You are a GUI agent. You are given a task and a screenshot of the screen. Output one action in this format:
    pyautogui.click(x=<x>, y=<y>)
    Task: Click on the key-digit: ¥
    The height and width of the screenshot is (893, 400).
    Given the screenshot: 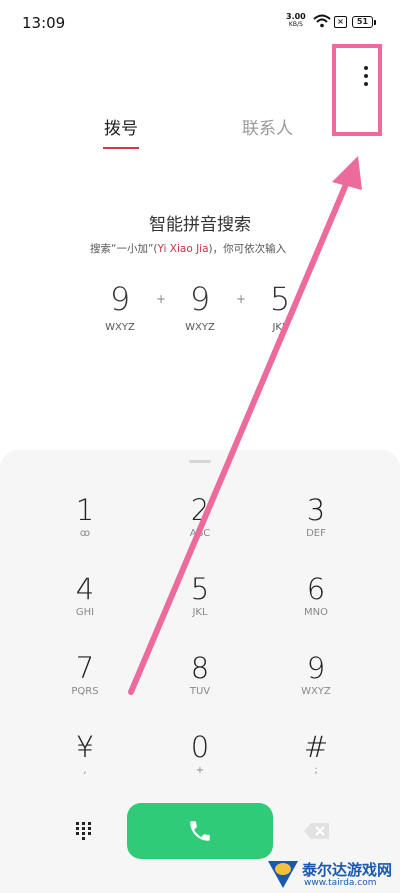 What is the action you would take?
    pyautogui.click(x=85, y=747)
    